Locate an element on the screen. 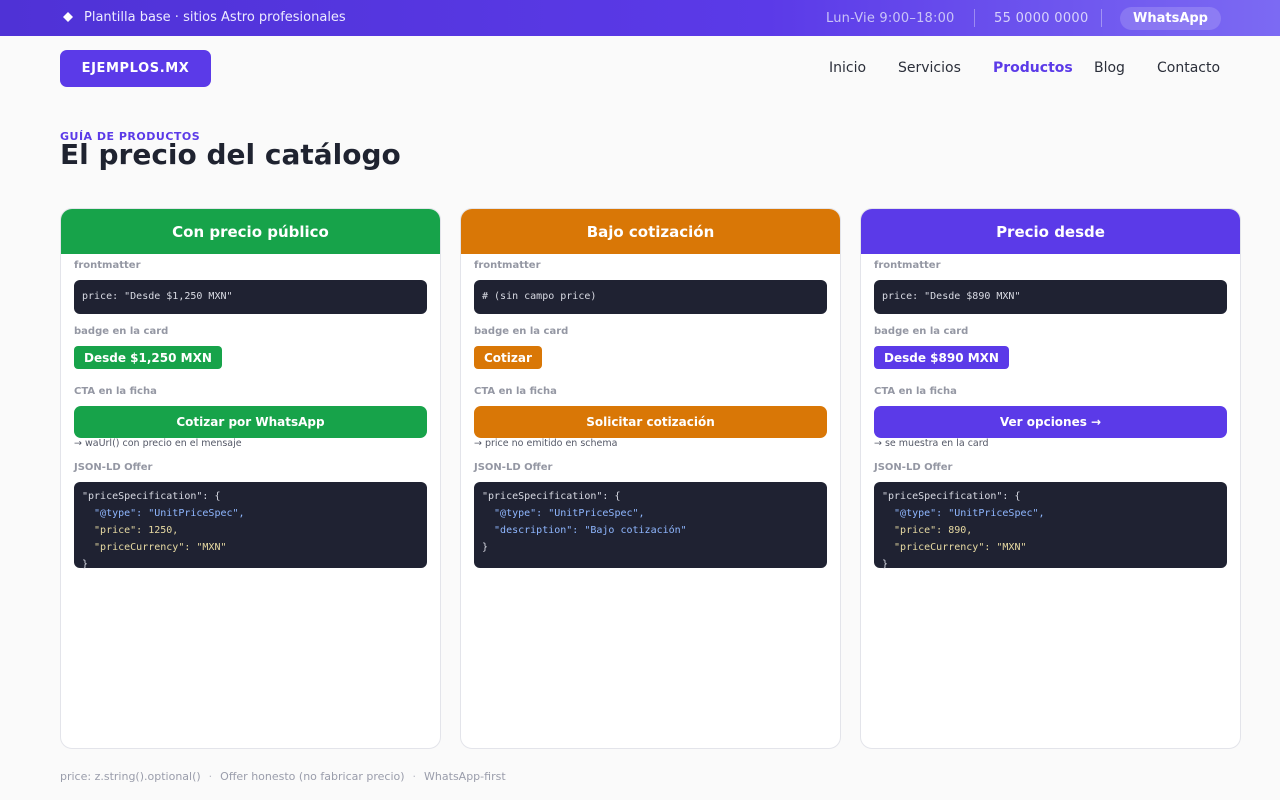 This screenshot has width=1280, height=800. frontmatter-code: price: "Desde $1,250 MXN" is located at coordinates (250, 297).